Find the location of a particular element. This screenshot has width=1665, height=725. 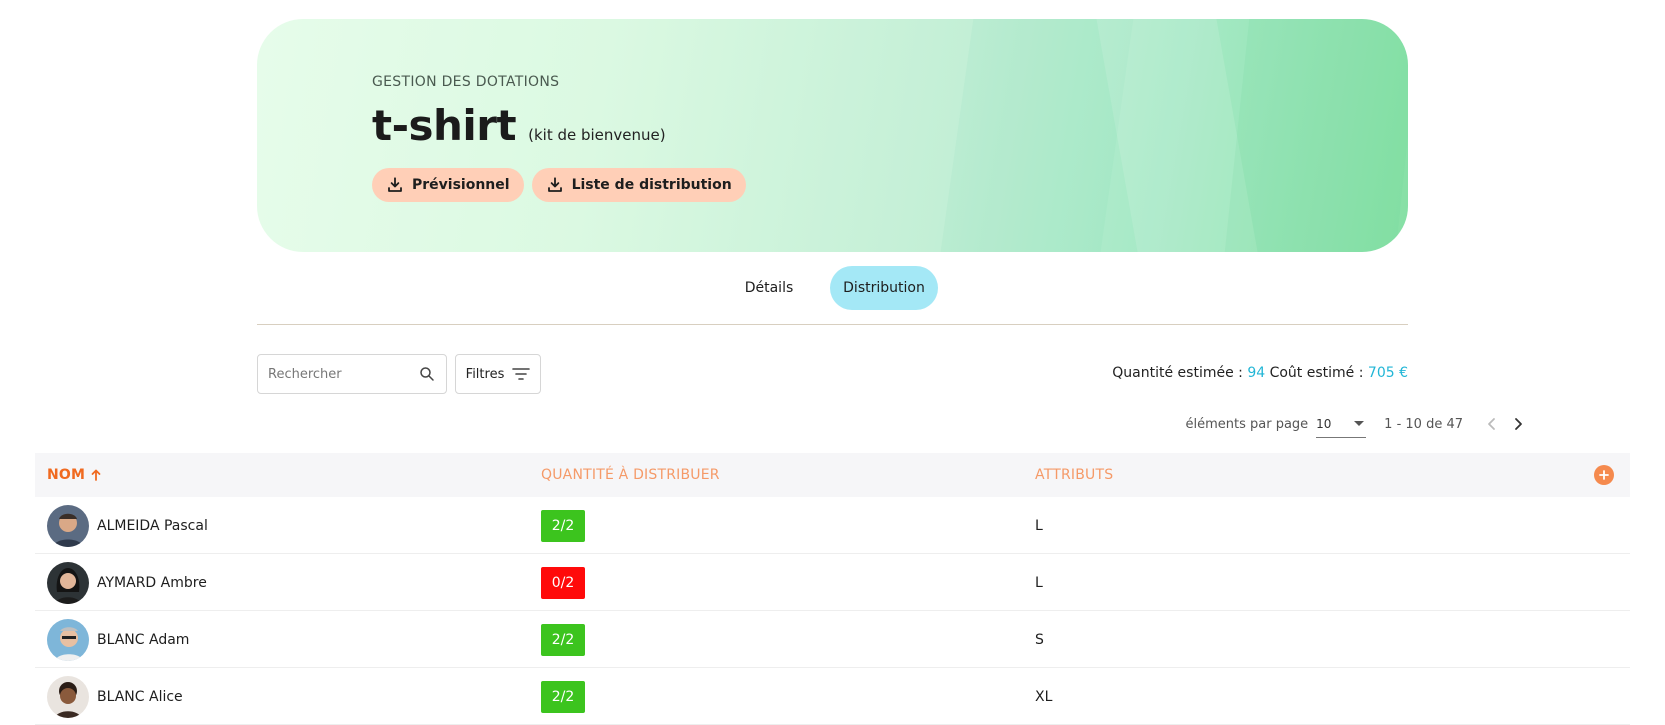

table-row: BLANC Alice 2/2 XL is located at coordinates (832, 696).